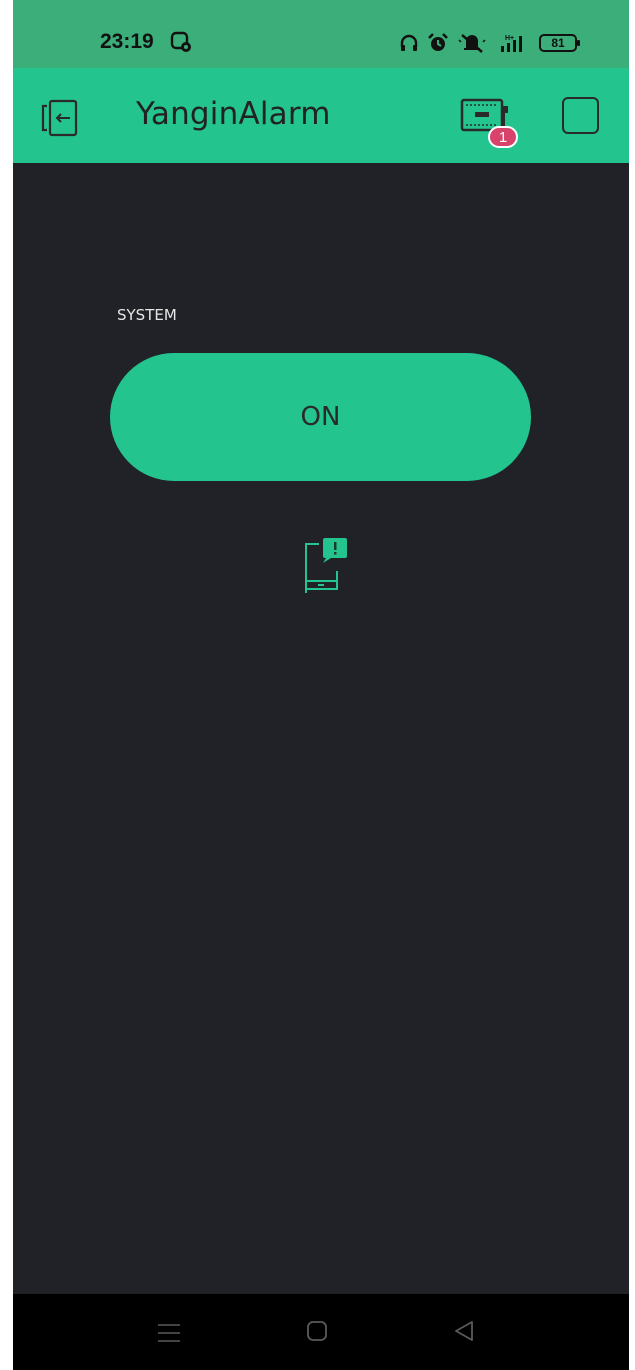 The width and height of the screenshot is (635, 1370). I want to click on mute-icon, so click(472, 43).